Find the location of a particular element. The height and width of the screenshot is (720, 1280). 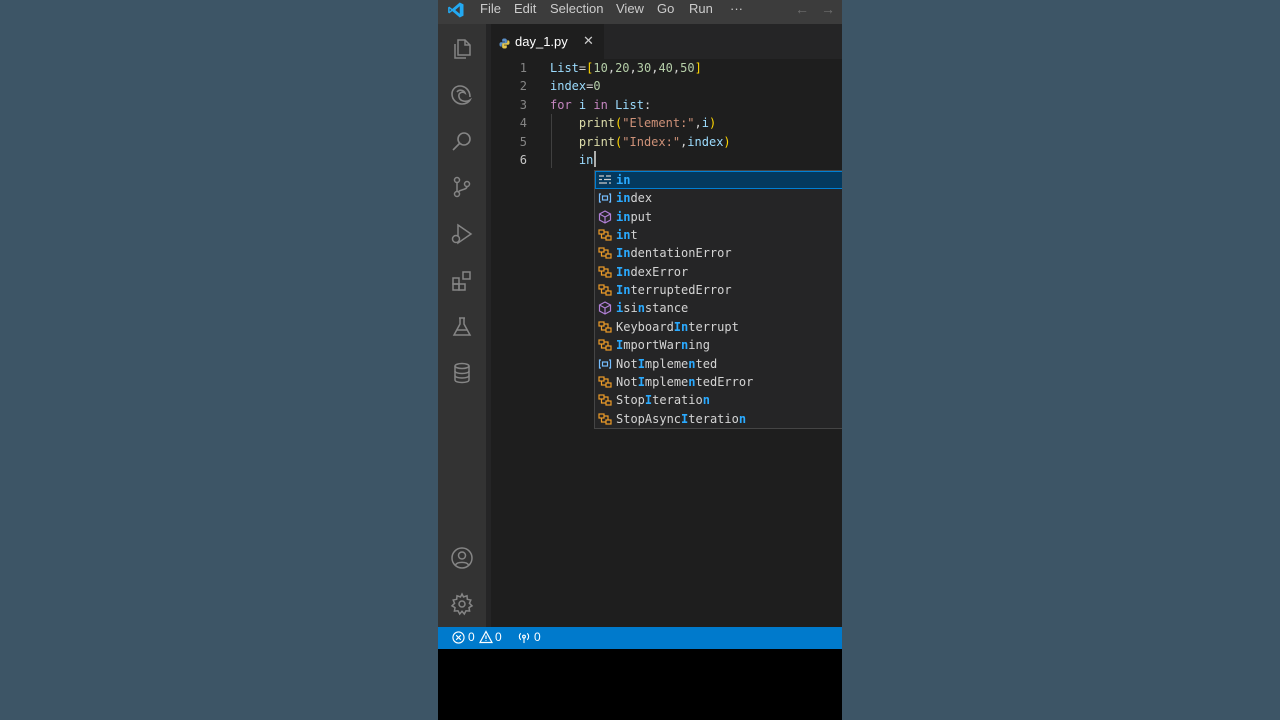

activity-bar is located at coordinates (462, 325).